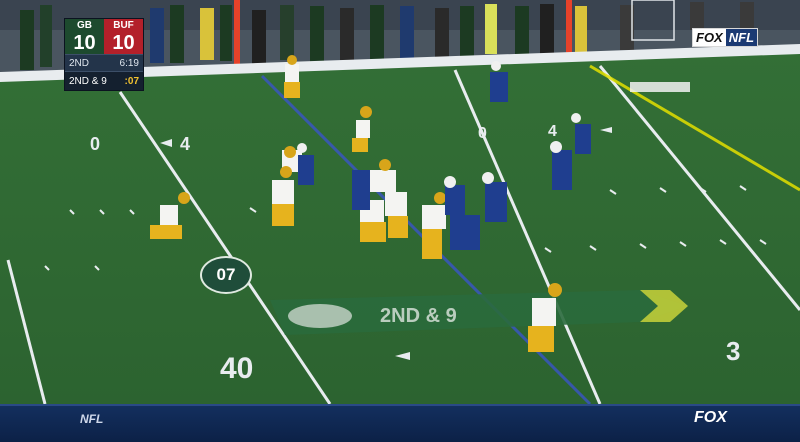 The image size is (800, 442). Describe the element at coordinates (92, 419) in the screenshot. I see `bottom-nfl-logo: NFL` at that location.